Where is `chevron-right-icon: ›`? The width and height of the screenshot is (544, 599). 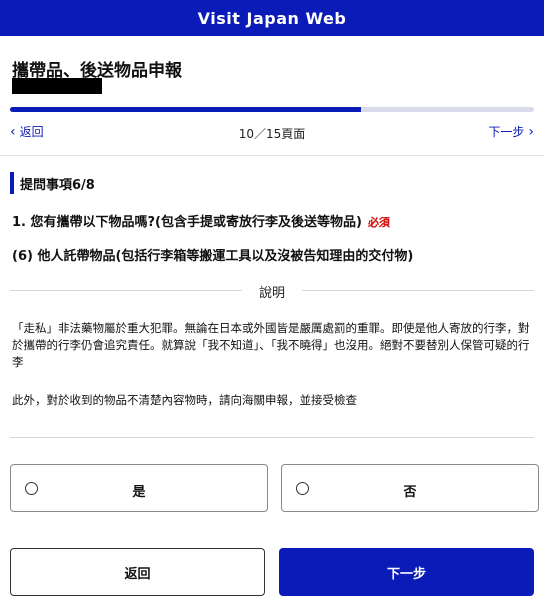 chevron-right-icon: › is located at coordinates (531, 131).